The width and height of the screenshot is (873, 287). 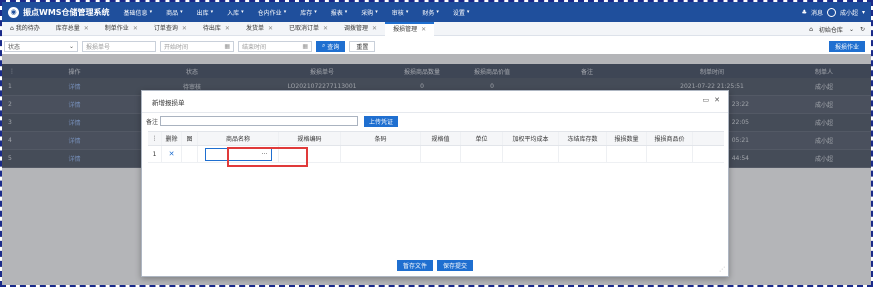 What do you see at coordinates (13, 12) in the screenshot?
I see `logo-icon: ◉` at bounding box center [13, 12].